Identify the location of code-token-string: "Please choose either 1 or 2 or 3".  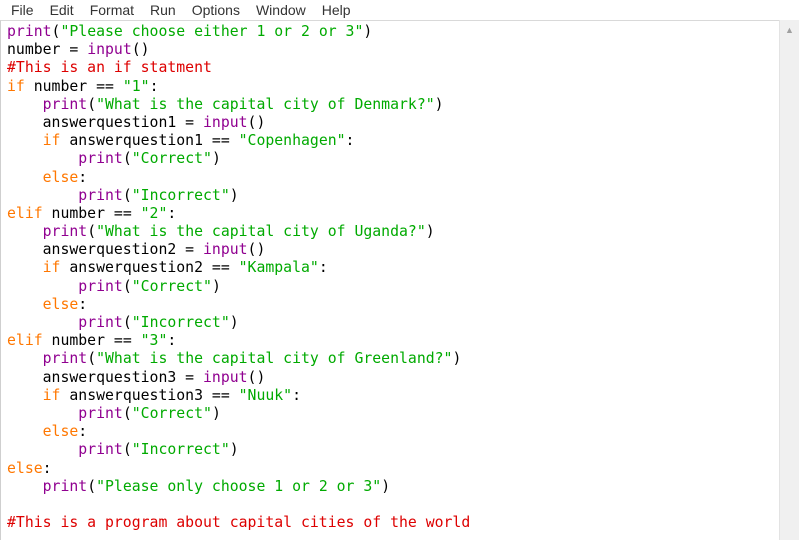
(212, 31).